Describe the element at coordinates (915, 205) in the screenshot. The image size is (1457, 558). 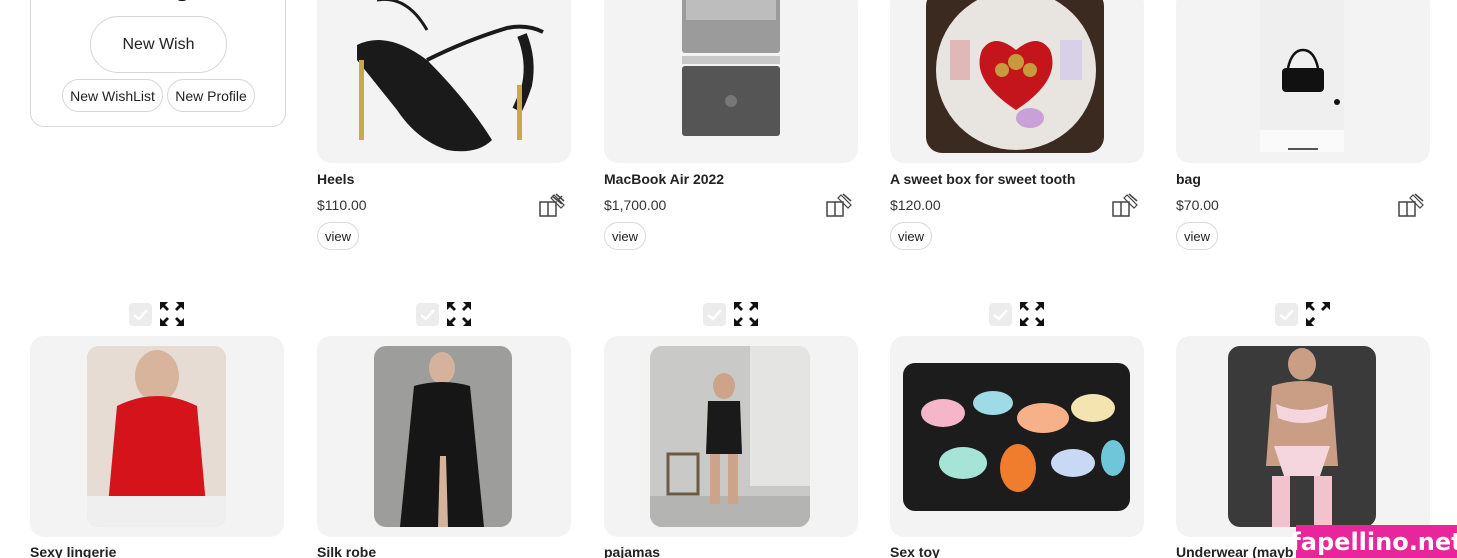
I see `product-price: $120.00` at that location.